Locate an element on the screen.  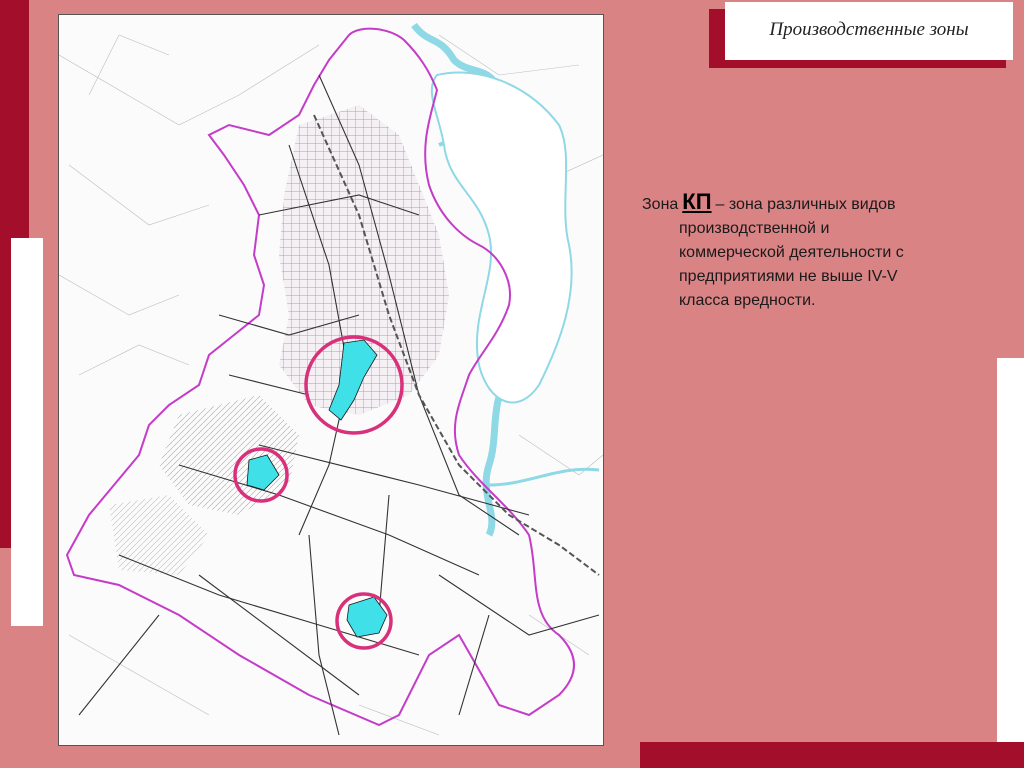
description-line-4: предприятиями не выше IV-V is located at coordinates (788, 276).